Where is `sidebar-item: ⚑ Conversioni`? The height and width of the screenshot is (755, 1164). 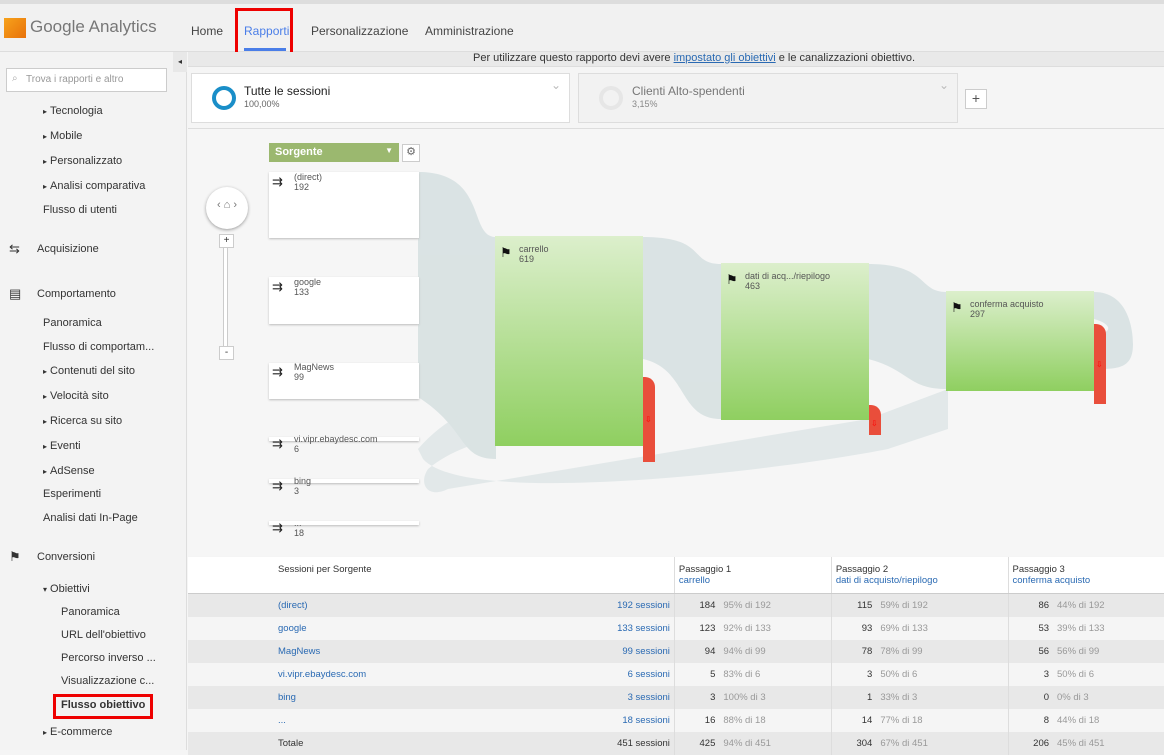
sidebar-item: ⚑ Conversioni is located at coordinates (52, 556).